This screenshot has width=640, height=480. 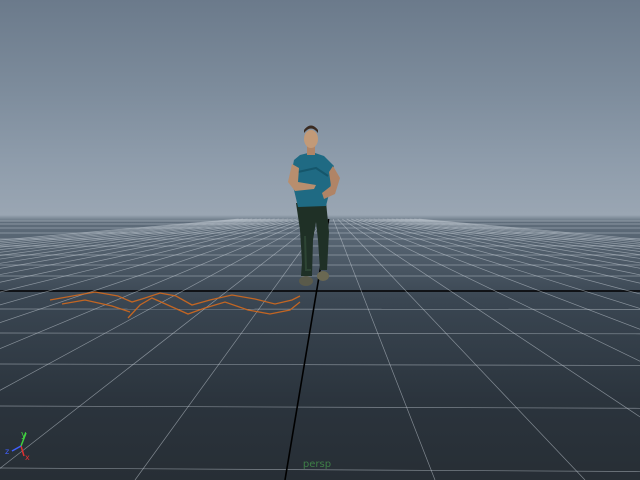 What do you see at coordinates (17, 446) in the screenshot?
I see `view-axis-gizmo: y x z` at bounding box center [17, 446].